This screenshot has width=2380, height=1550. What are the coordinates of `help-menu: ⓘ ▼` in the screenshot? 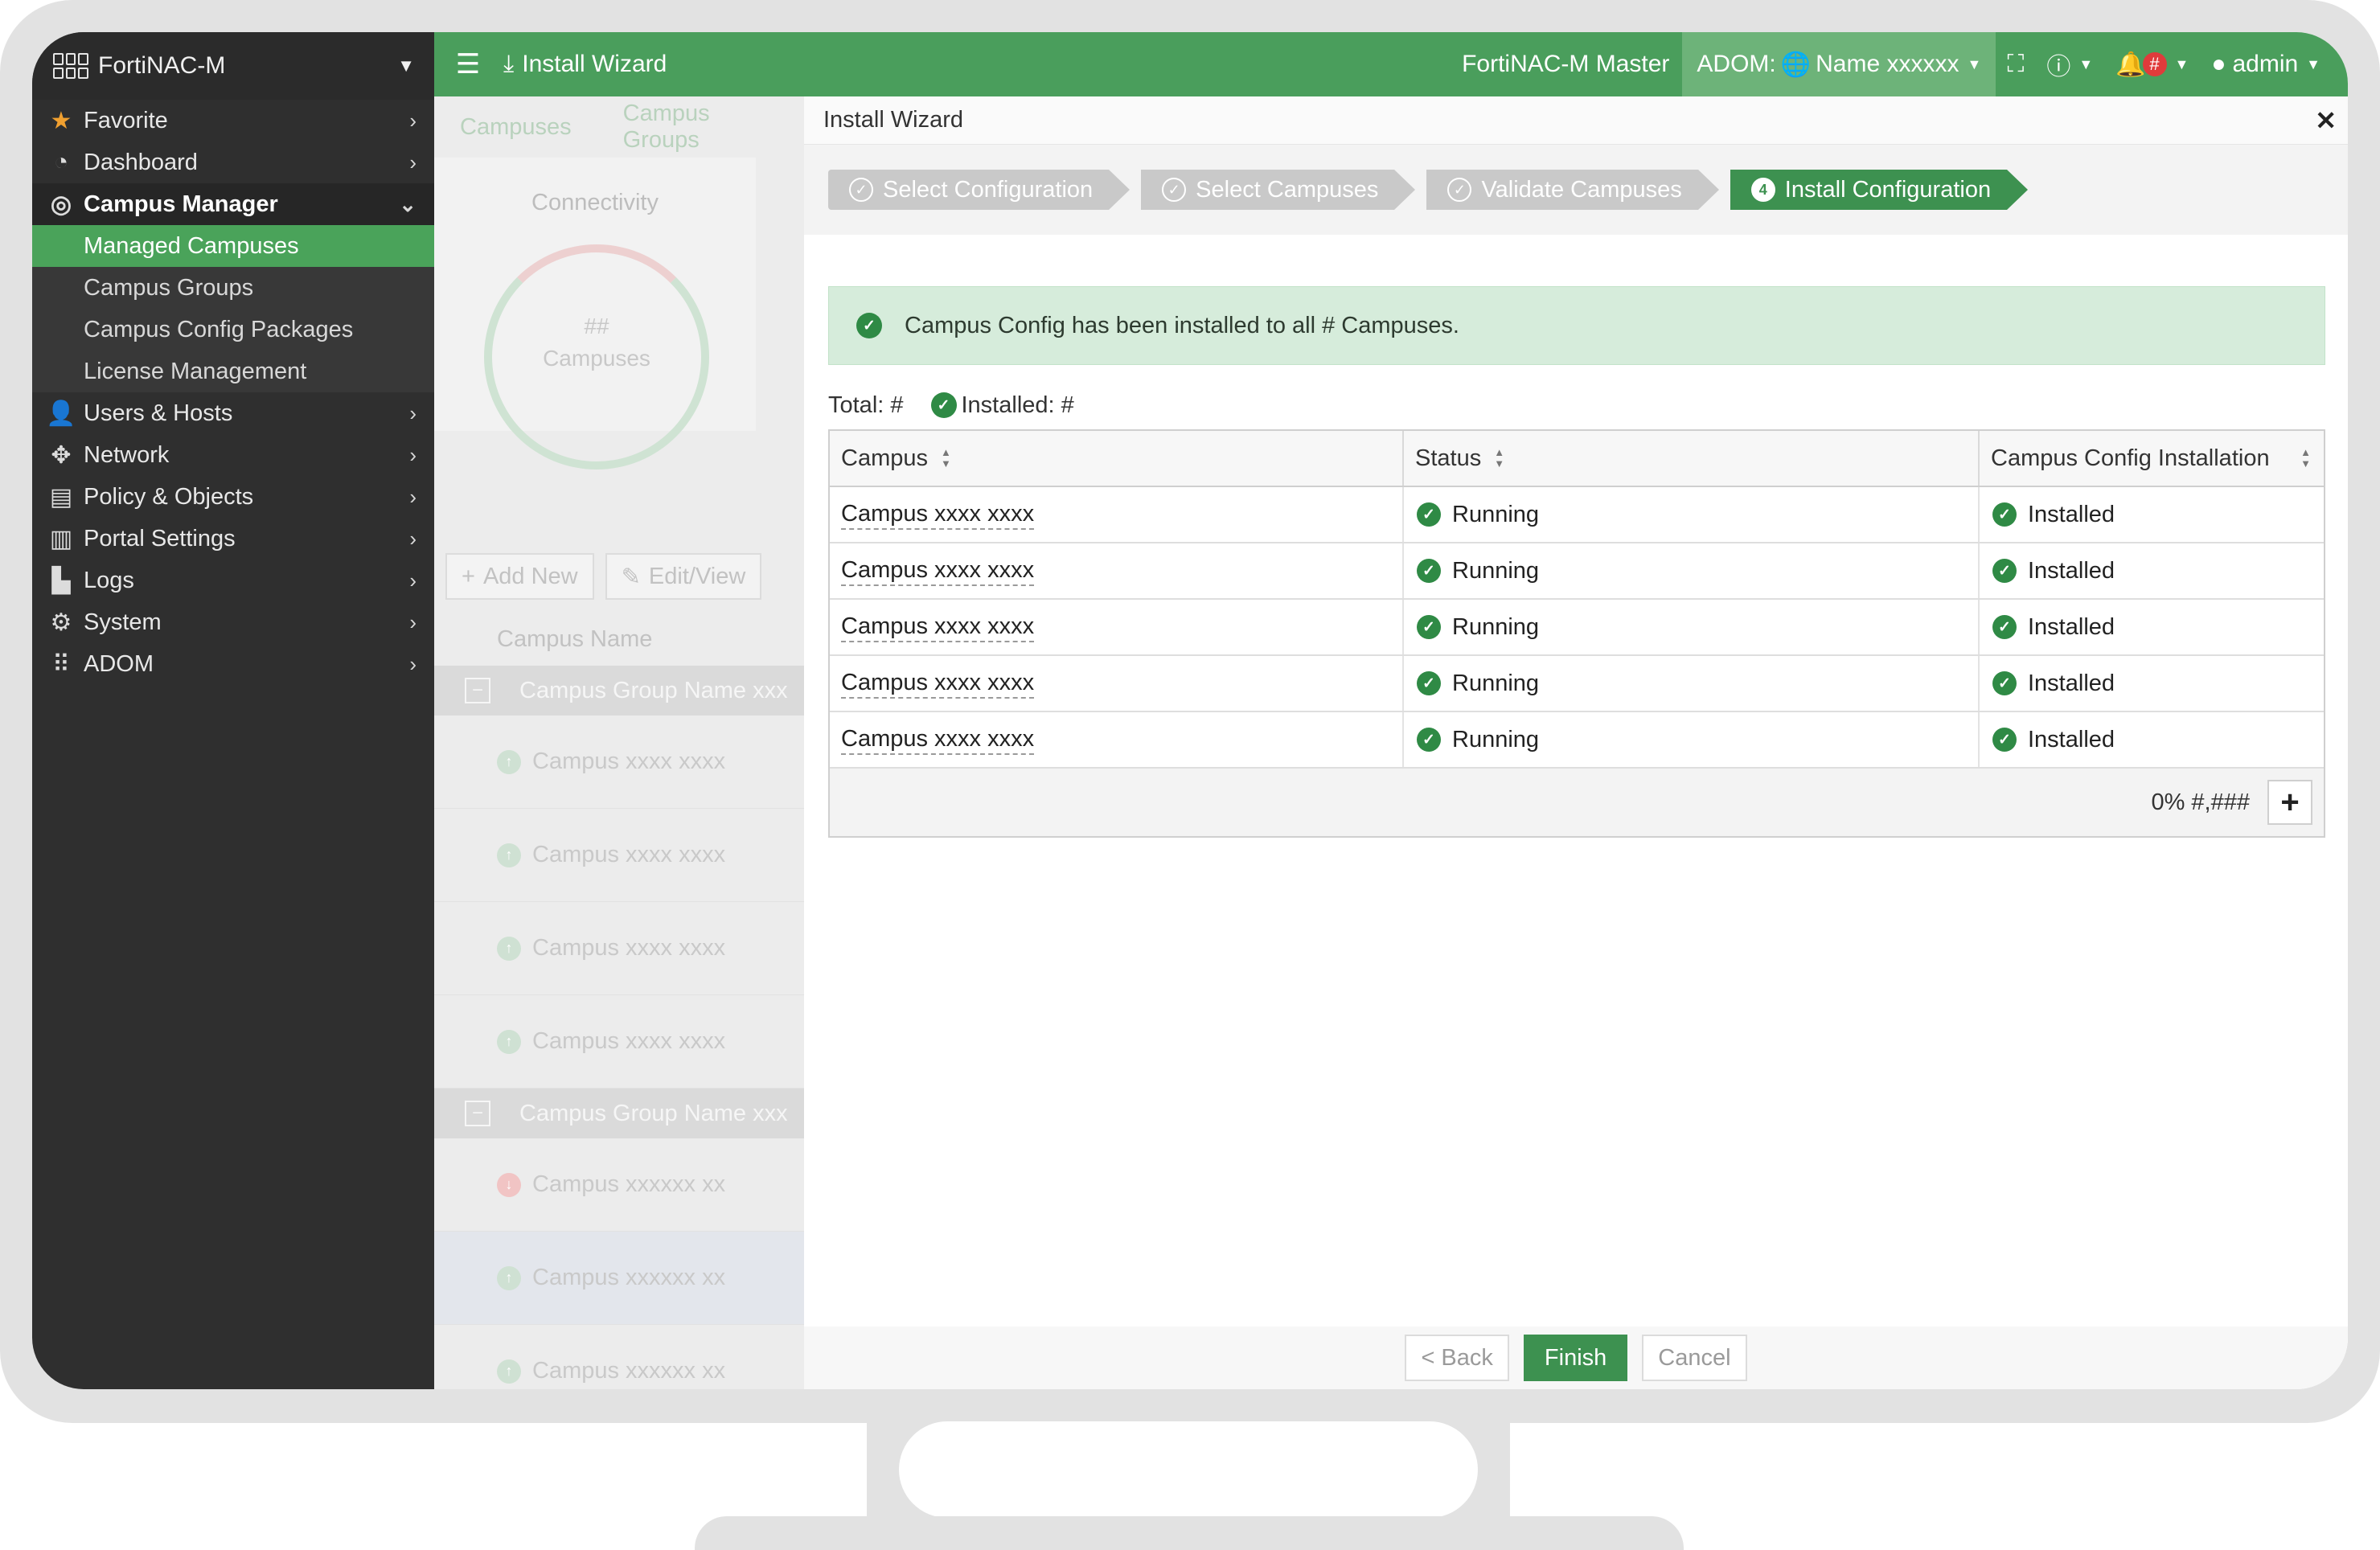 It's located at (2069, 64).